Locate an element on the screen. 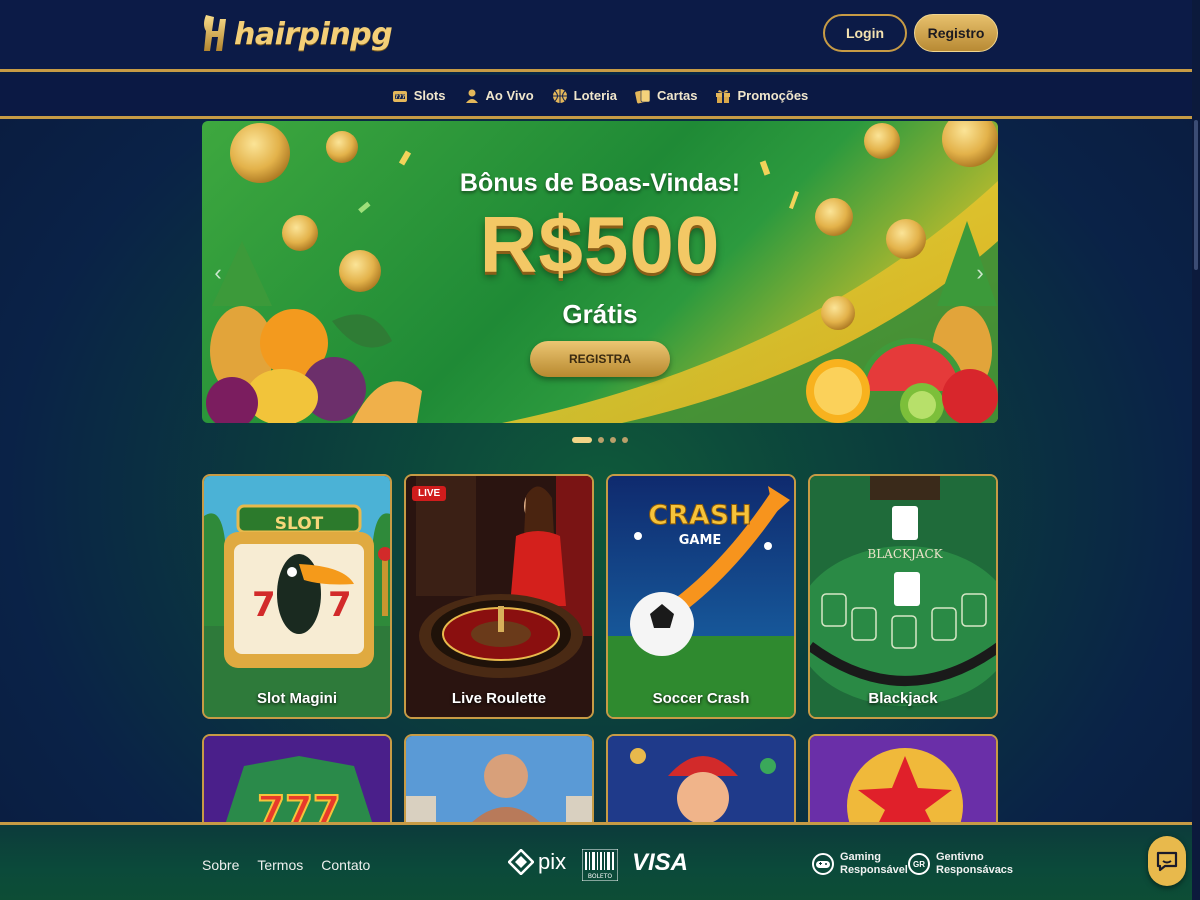 This screenshot has height=900, width=1200. chat-support-button is located at coordinates (1167, 861).